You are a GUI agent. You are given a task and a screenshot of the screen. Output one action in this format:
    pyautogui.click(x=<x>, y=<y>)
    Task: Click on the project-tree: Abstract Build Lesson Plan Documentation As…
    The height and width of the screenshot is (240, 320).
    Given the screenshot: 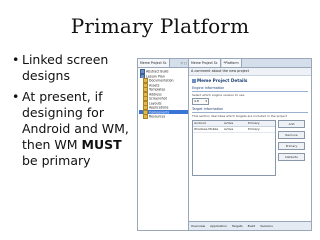 What is the action you would take?
    pyautogui.click(x=163, y=93)
    